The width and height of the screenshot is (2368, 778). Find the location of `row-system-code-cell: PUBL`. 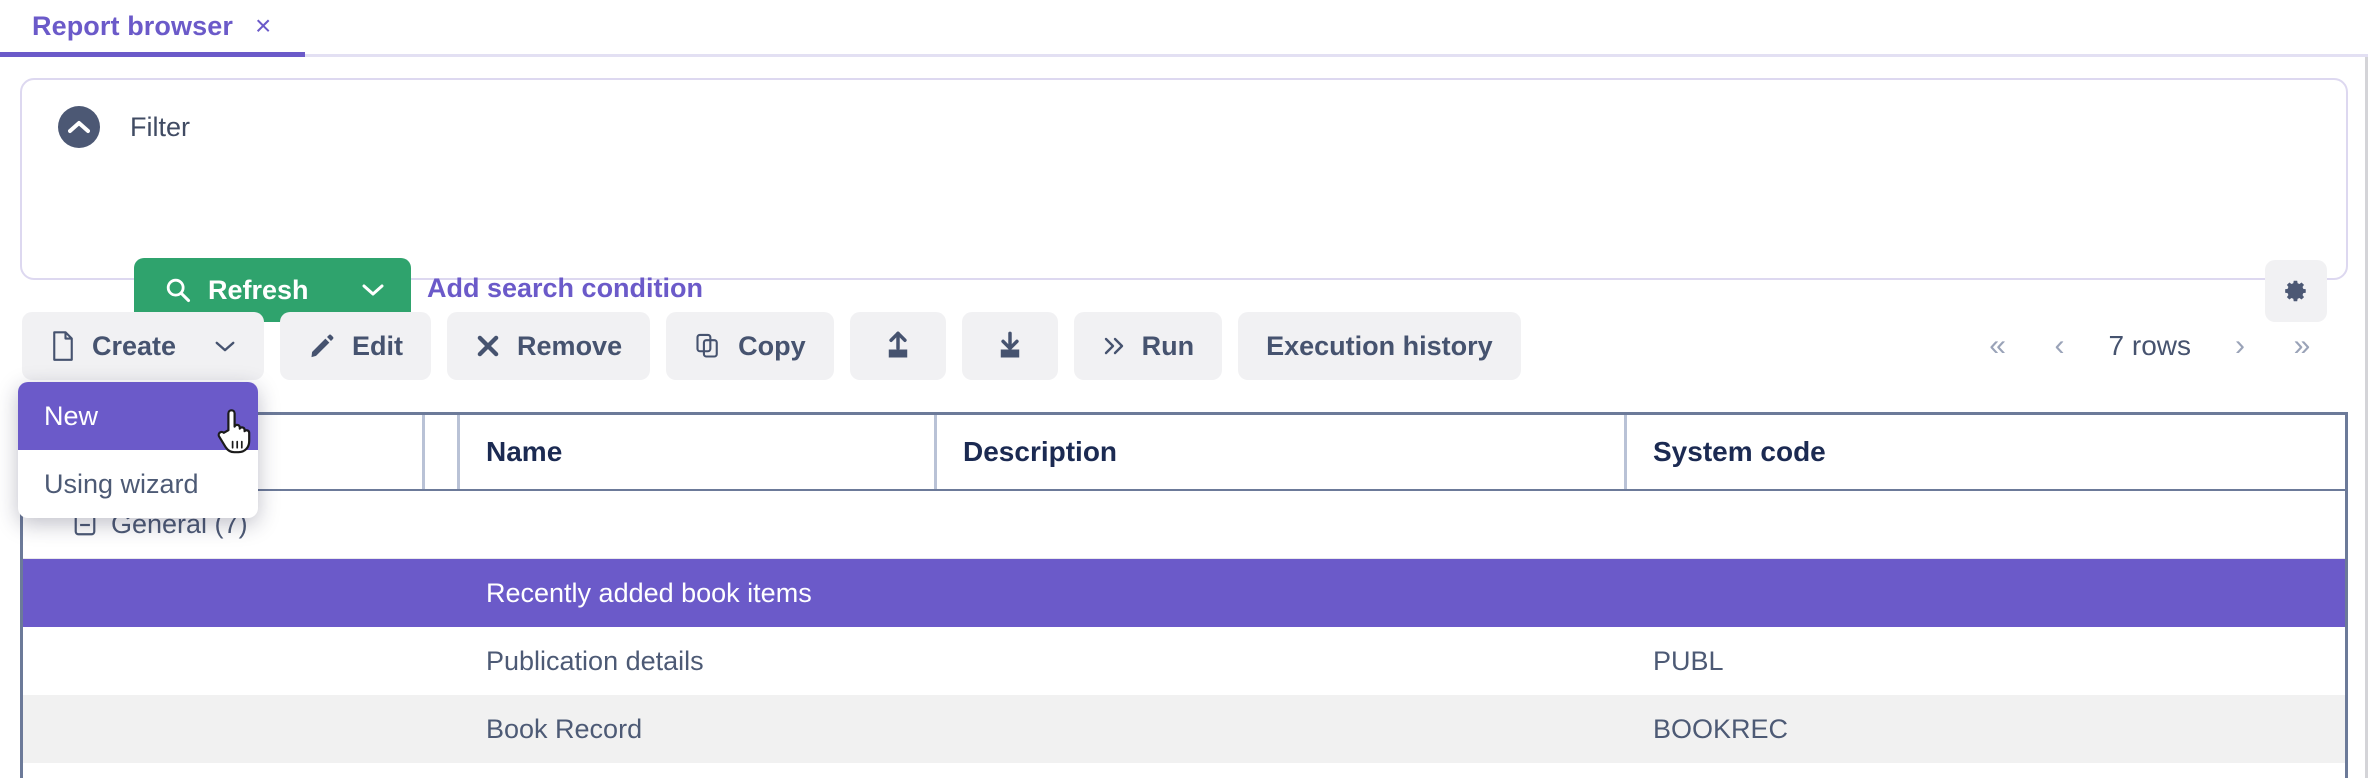

row-system-code-cell: PUBL is located at coordinates (1688, 660).